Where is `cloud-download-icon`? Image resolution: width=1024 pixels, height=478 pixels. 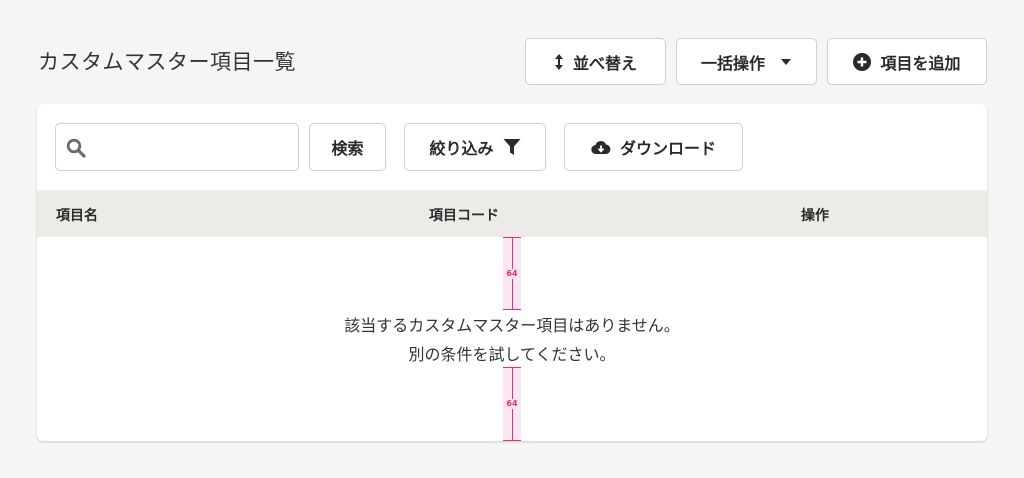 cloud-download-icon is located at coordinates (601, 147).